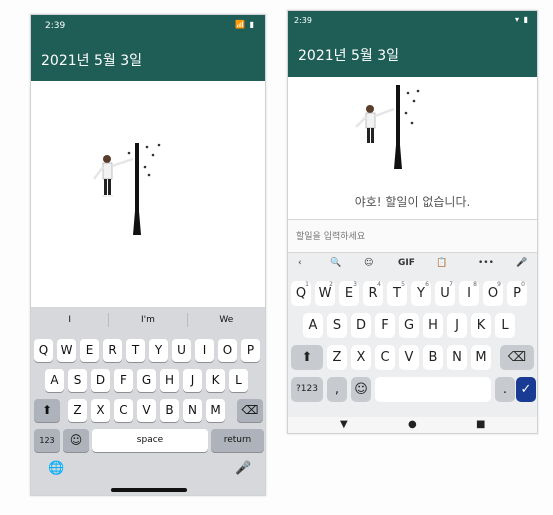 This screenshot has width=553, height=515. I want to click on todo-input-field, so click(412, 236).